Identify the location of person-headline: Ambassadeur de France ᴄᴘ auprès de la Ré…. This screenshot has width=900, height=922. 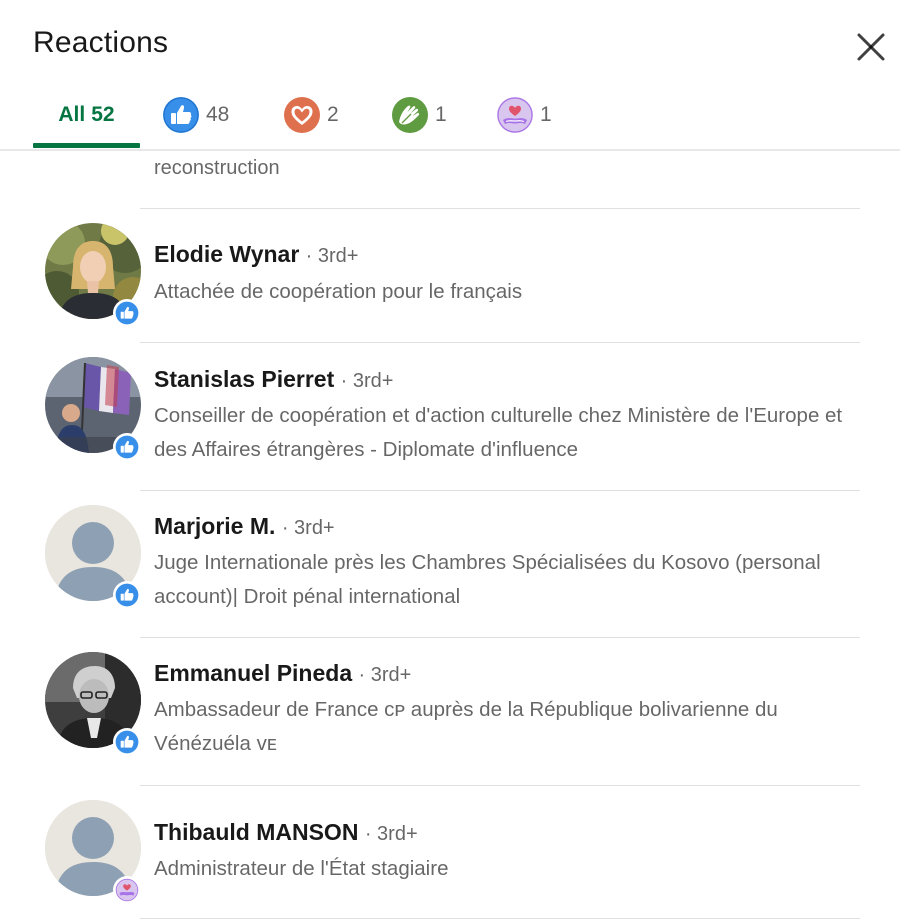
(466, 726).